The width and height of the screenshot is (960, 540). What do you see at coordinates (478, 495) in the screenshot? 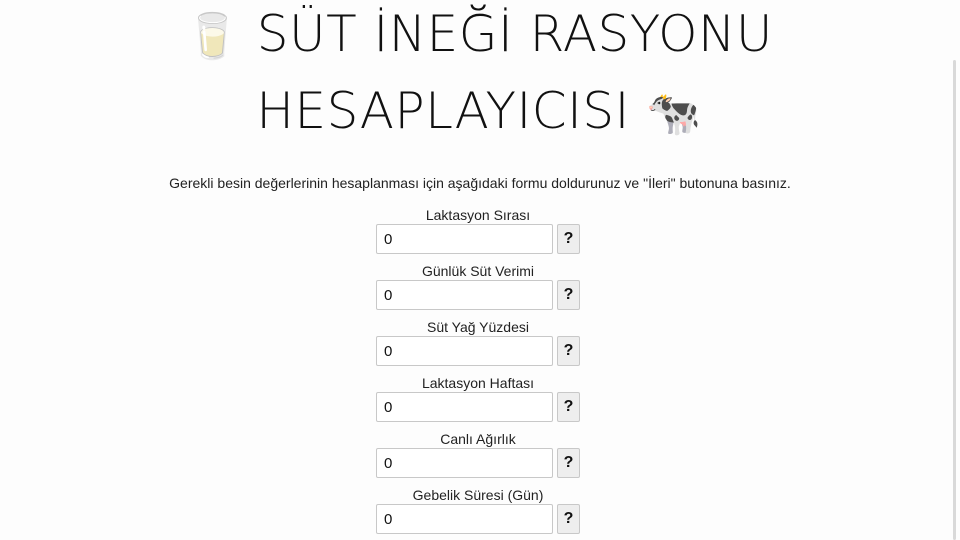
I see `field-label: Gebelik Süresi (Gün)` at bounding box center [478, 495].